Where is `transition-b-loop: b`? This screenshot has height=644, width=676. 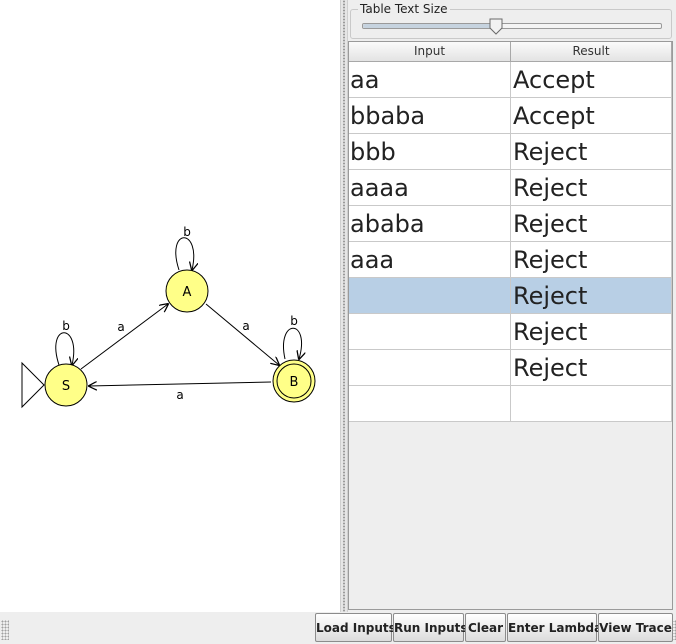
transition-b-loop: b is located at coordinates (292, 336).